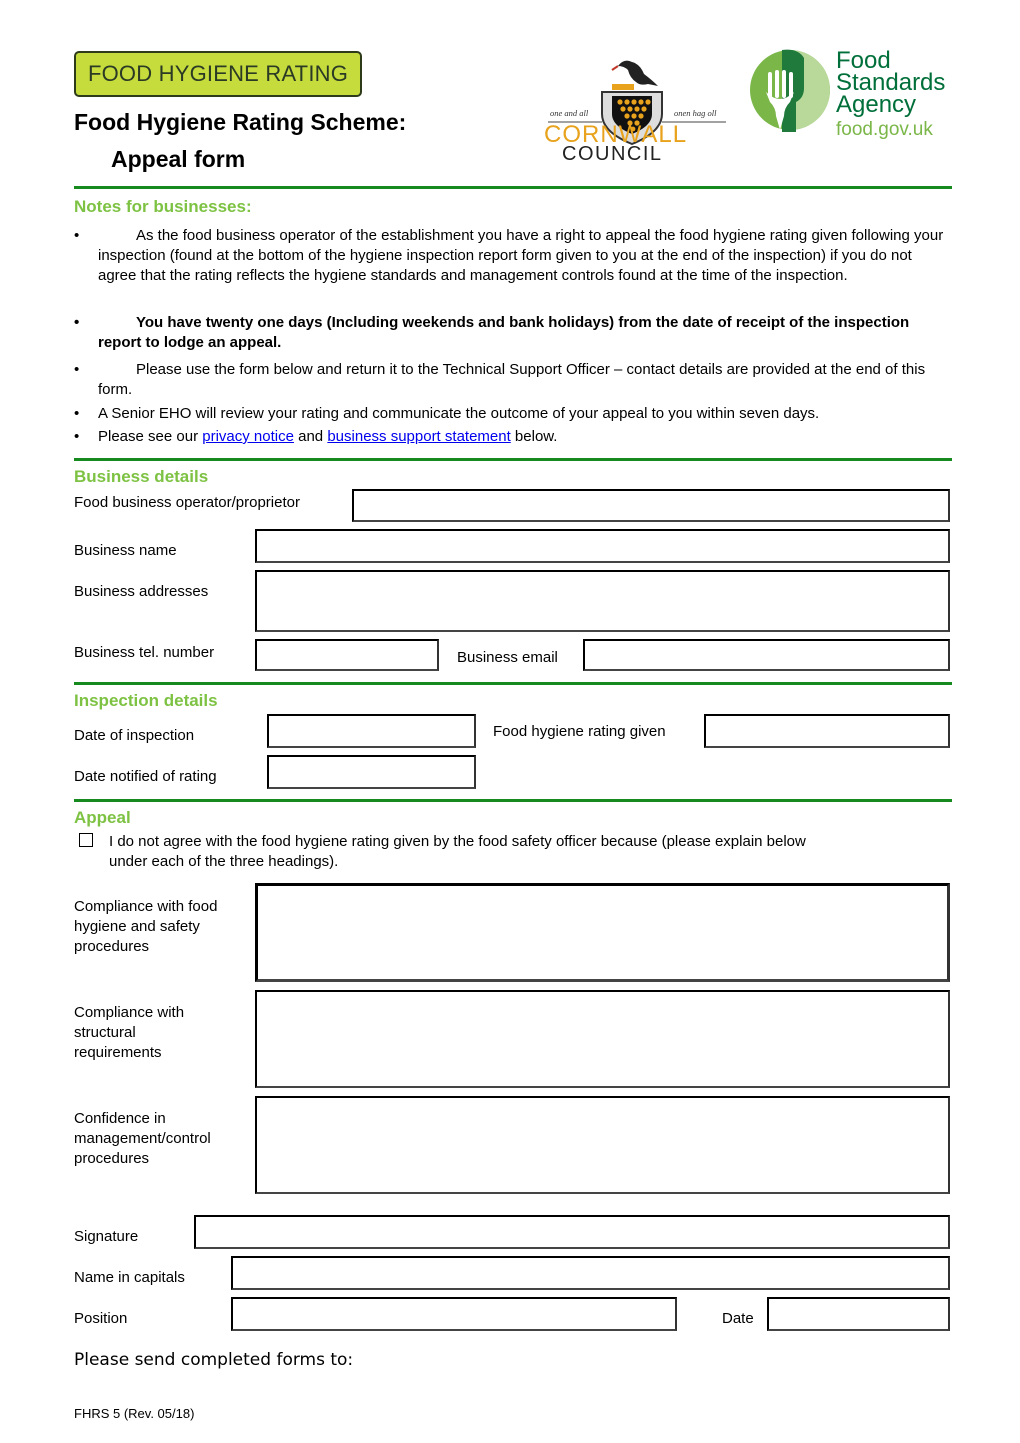 This screenshot has width=1020, height=1443. Describe the element at coordinates (178, 159) in the screenshot. I see `page-subtitle: Appeal form` at that location.